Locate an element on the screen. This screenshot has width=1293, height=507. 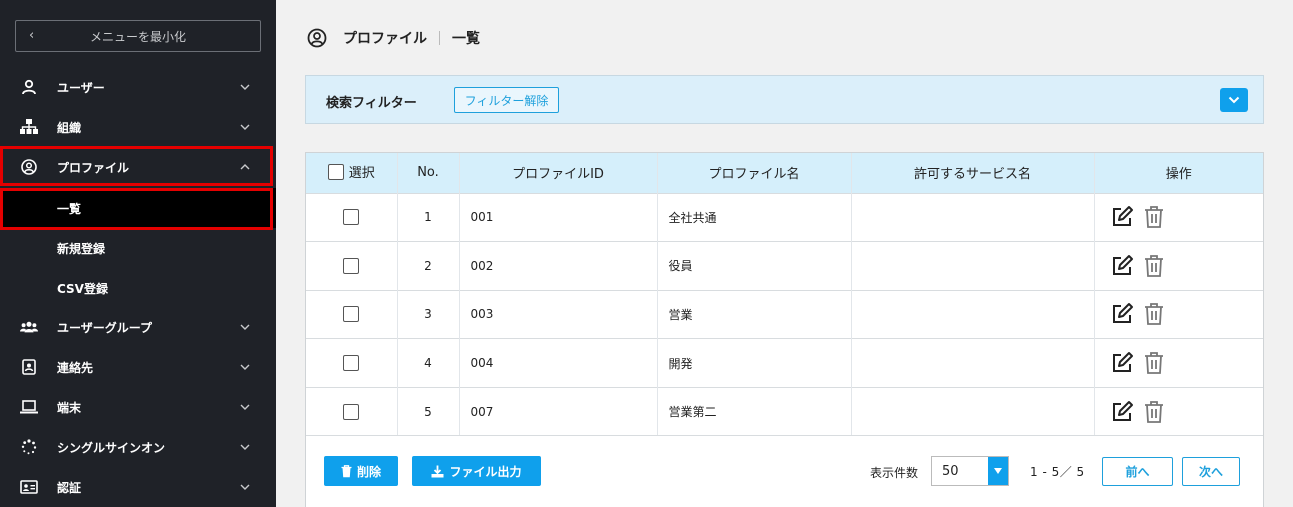
row-profile-id: 007 is located at coordinates (558, 411).